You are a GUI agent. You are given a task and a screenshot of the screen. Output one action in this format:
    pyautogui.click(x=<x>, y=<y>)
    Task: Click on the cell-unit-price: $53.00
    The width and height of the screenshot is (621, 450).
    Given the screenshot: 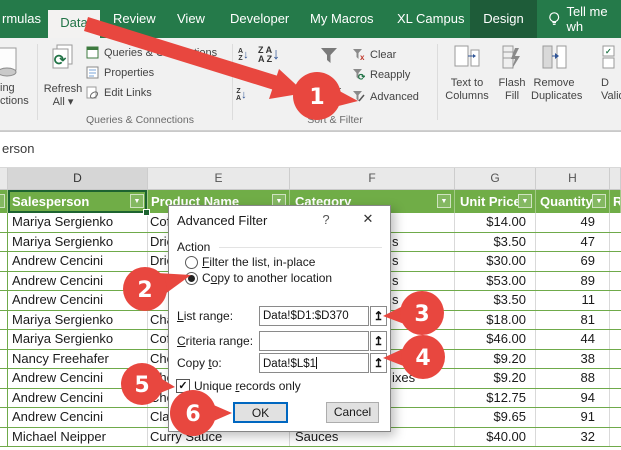 What is the action you would take?
    pyautogui.click(x=495, y=280)
    